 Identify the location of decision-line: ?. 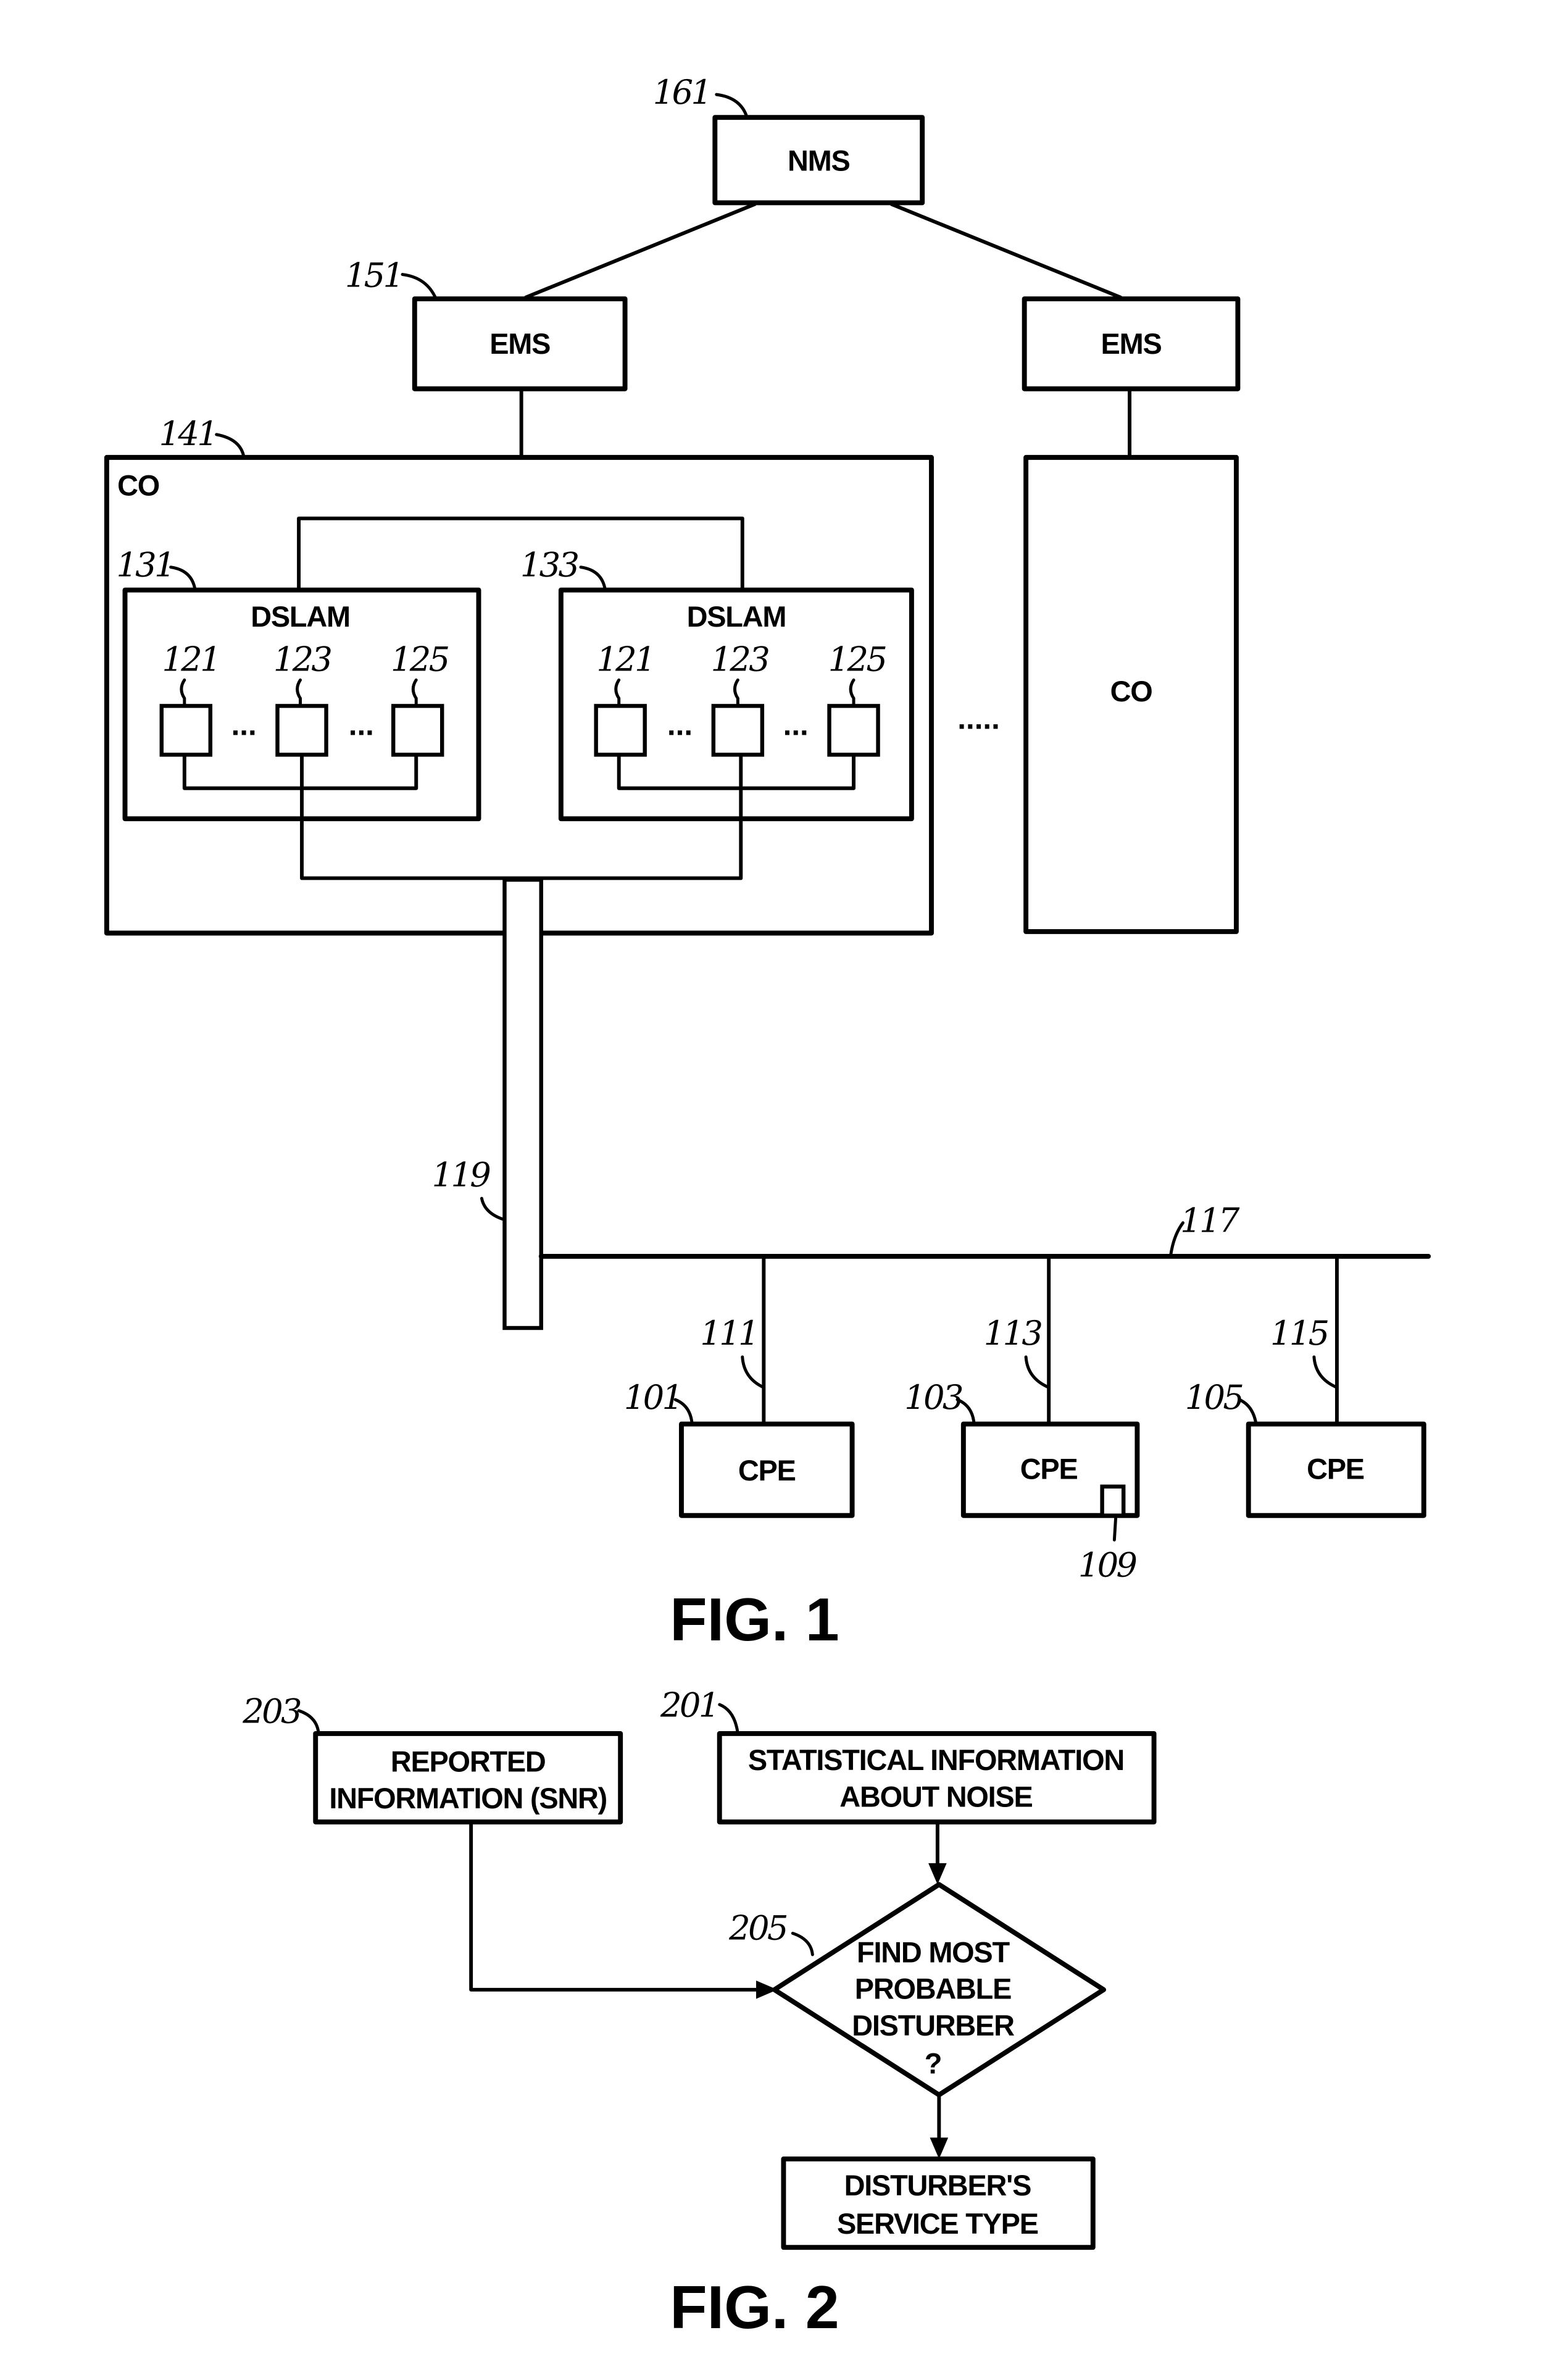
(933, 2064).